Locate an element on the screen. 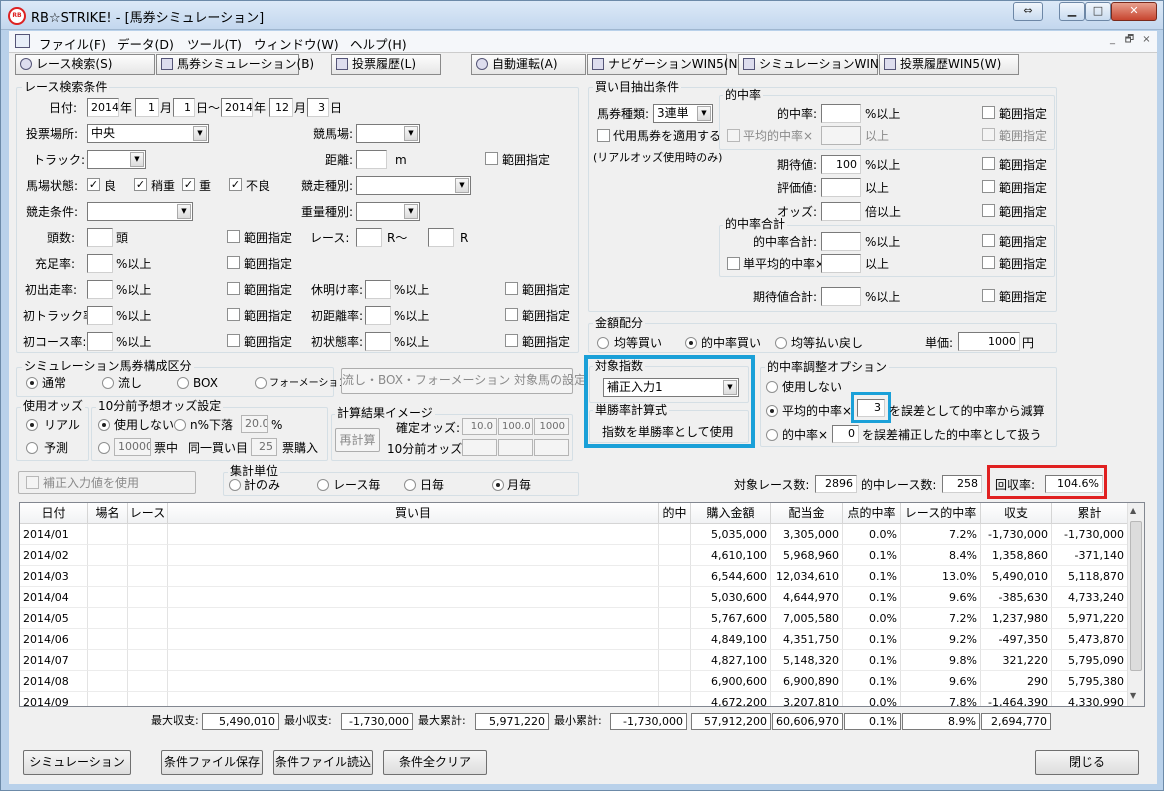 The height and width of the screenshot is (791, 1164). course-select: ▼ is located at coordinates (388, 133).